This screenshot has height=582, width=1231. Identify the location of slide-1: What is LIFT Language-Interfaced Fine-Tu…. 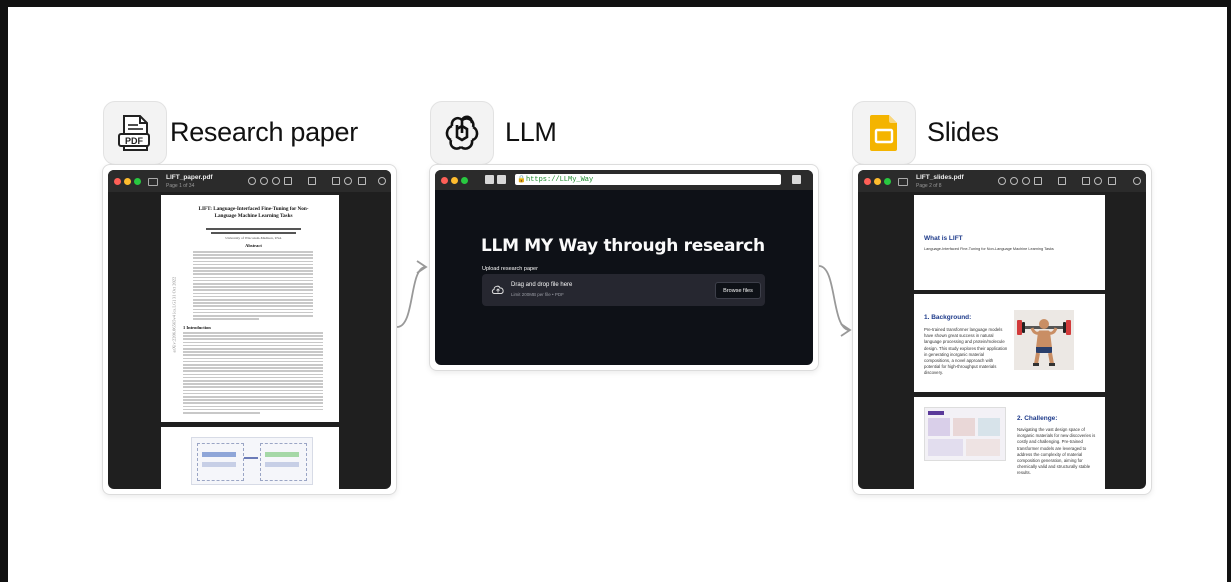
(1009, 242).